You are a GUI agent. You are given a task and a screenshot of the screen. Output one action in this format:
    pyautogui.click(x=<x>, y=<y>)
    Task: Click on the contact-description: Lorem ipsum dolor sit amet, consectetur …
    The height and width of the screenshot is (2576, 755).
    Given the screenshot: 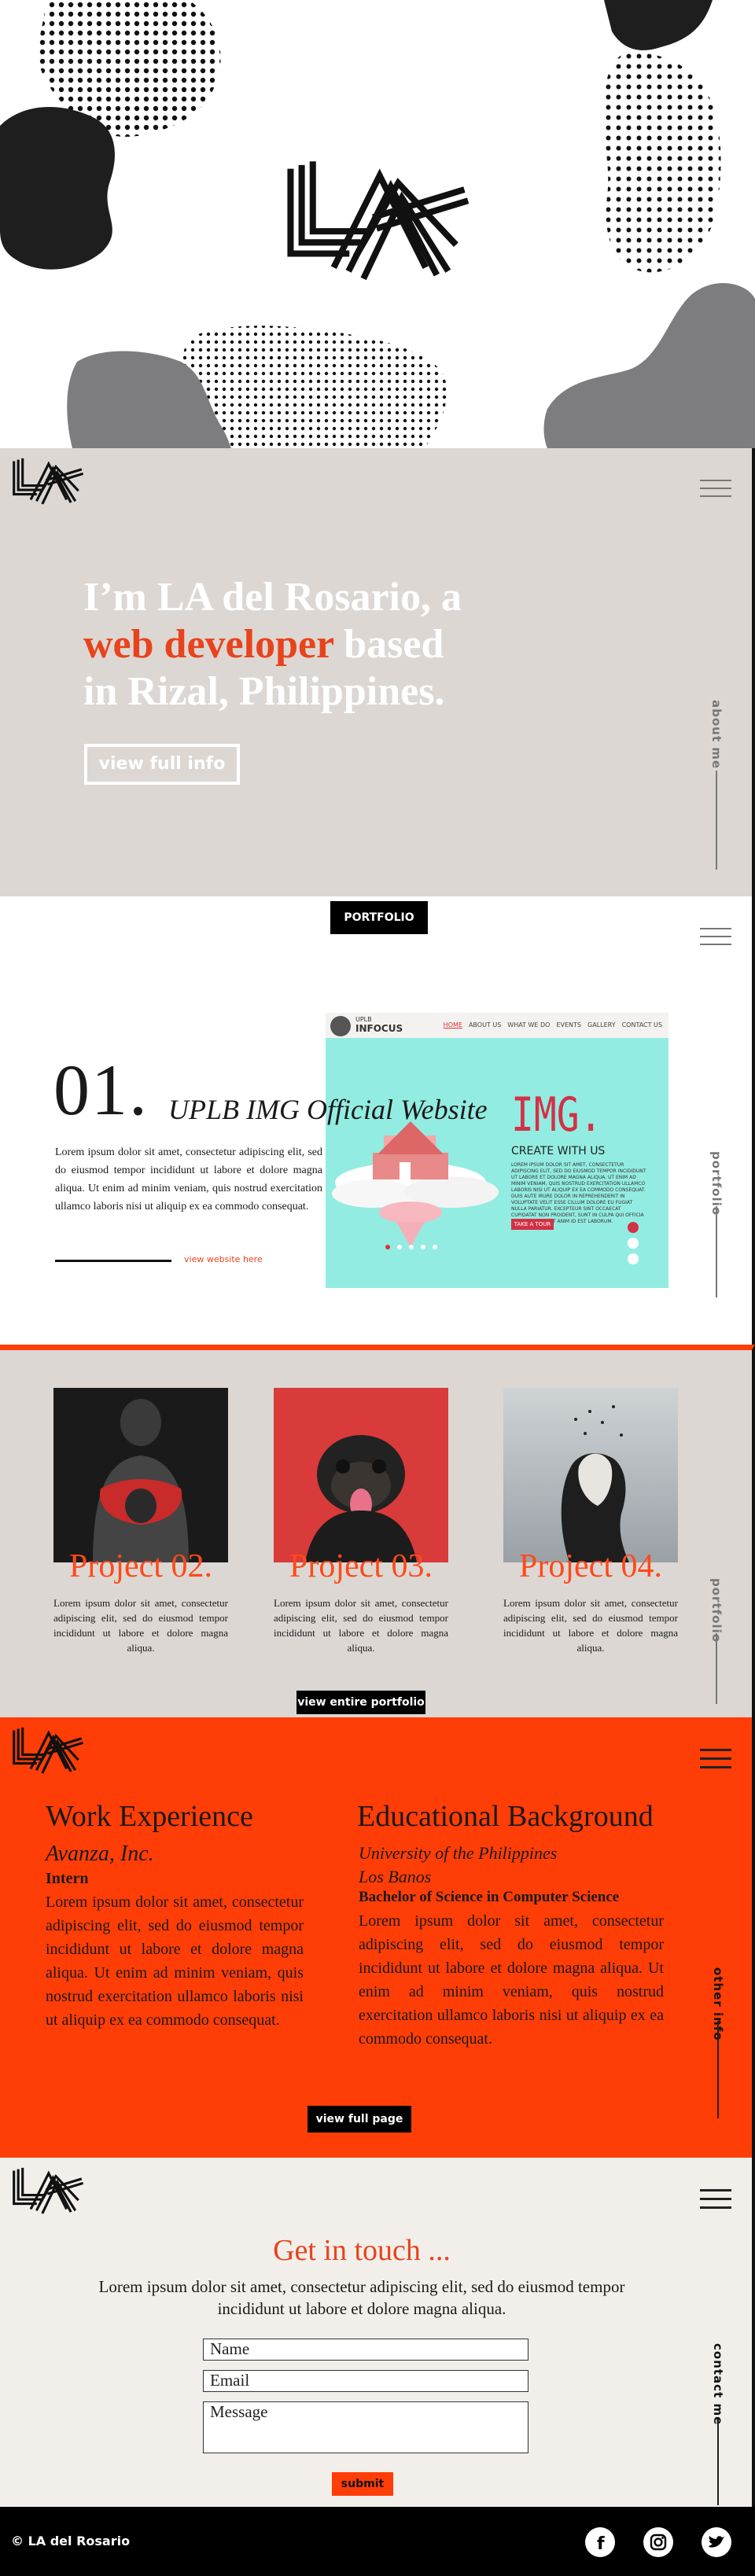 What is the action you would take?
    pyautogui.click(x=361, y=2298)
    